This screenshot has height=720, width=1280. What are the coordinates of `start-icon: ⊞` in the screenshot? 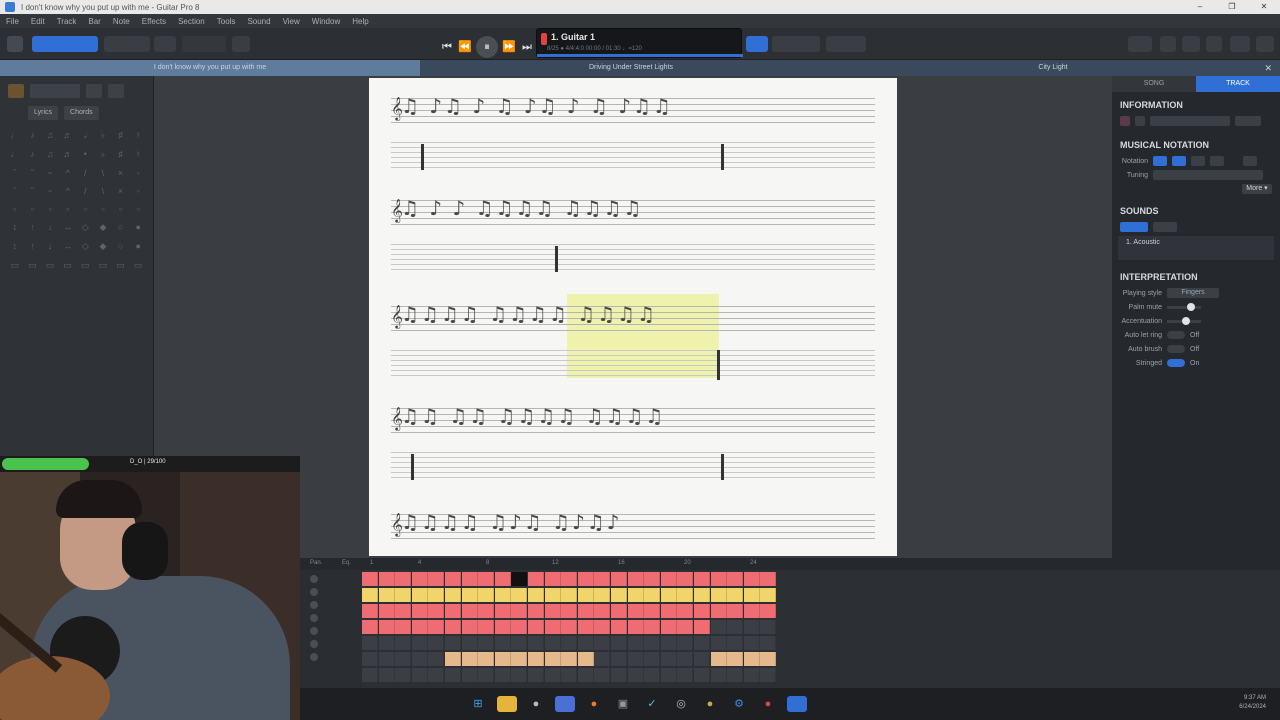 It's located at (478, 704).